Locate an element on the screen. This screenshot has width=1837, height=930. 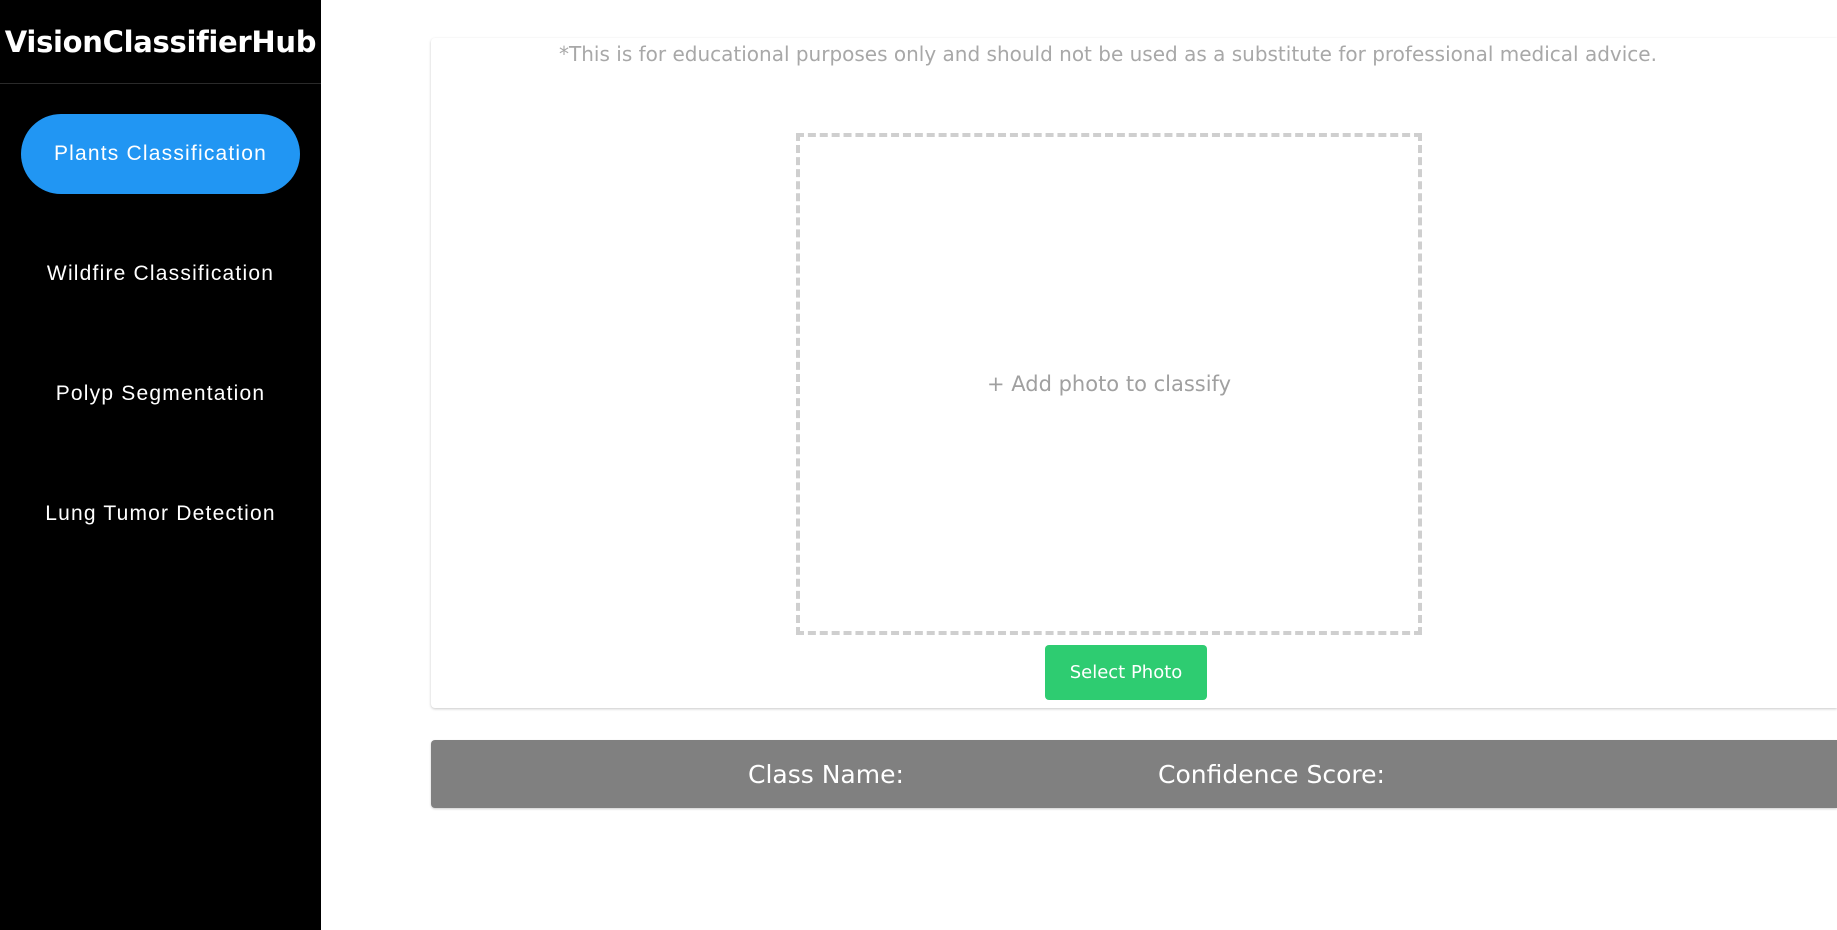
sidebar-item-wildfire-classification: Wildfire Classification is located at coordinates (160, 274).